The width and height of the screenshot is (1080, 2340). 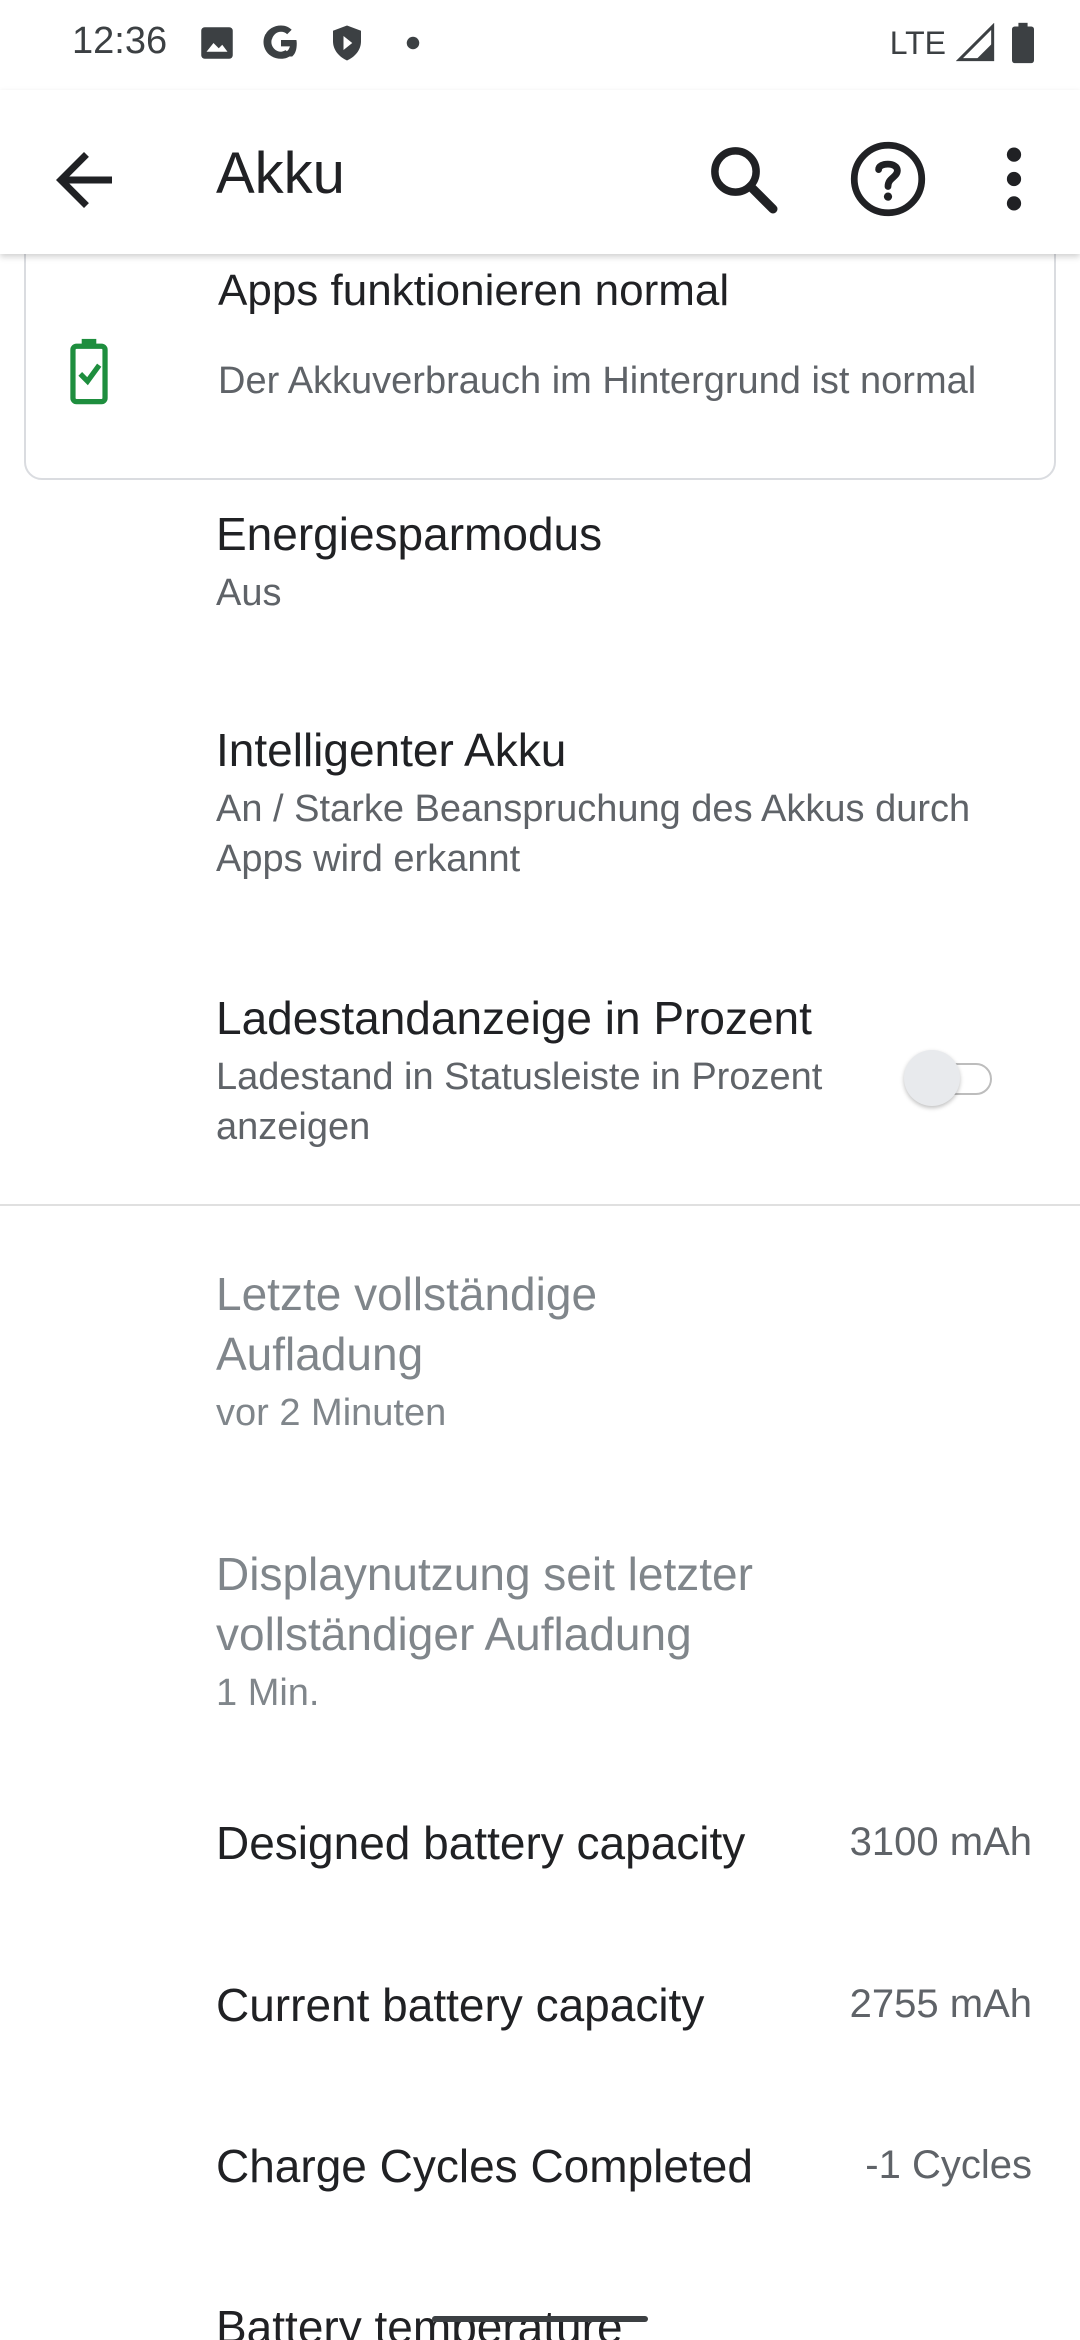 What do you see at coordinates (347, 43) in the screenshot?
I see `shield-icon` at bounding box center [347, 43].